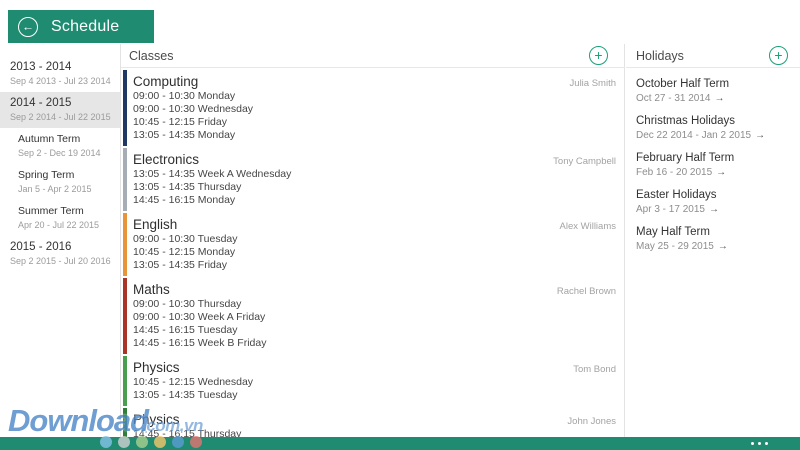 This screenshot has height=450, width=800. I want to click on holiday-dates: Dec 22 2014 - Jan 2 2015, so click(694, 135).